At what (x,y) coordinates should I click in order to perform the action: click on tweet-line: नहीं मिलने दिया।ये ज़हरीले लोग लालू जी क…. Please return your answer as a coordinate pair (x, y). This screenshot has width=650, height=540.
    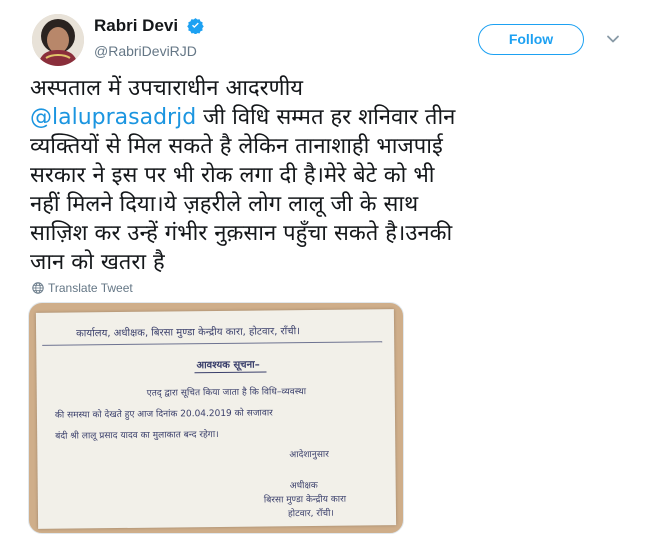
    Looking at the image, I should click on (224, 204).